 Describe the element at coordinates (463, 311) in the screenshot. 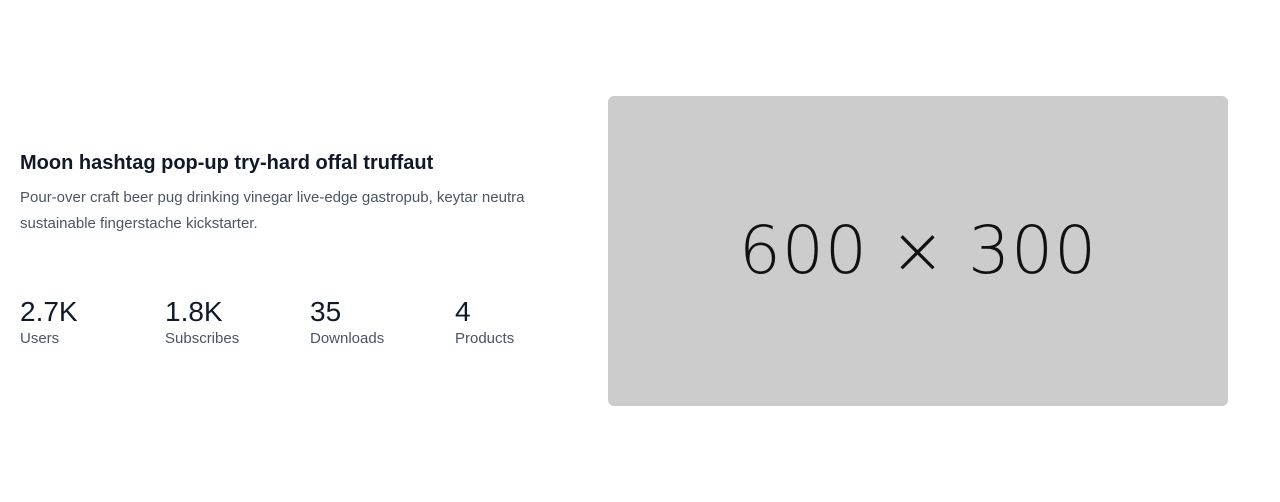

I see `stat-value: 4` at that location.